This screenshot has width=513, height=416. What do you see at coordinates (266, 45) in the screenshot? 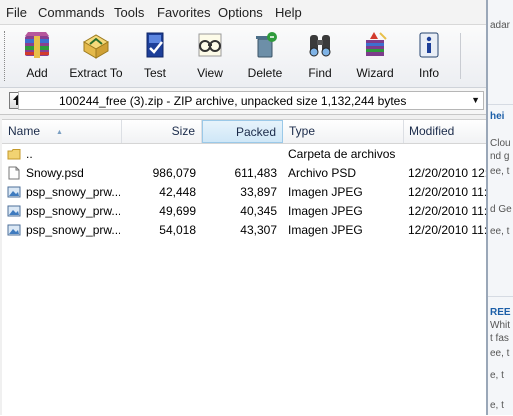
I see `delete-icon` at bounding box center [266, 45].